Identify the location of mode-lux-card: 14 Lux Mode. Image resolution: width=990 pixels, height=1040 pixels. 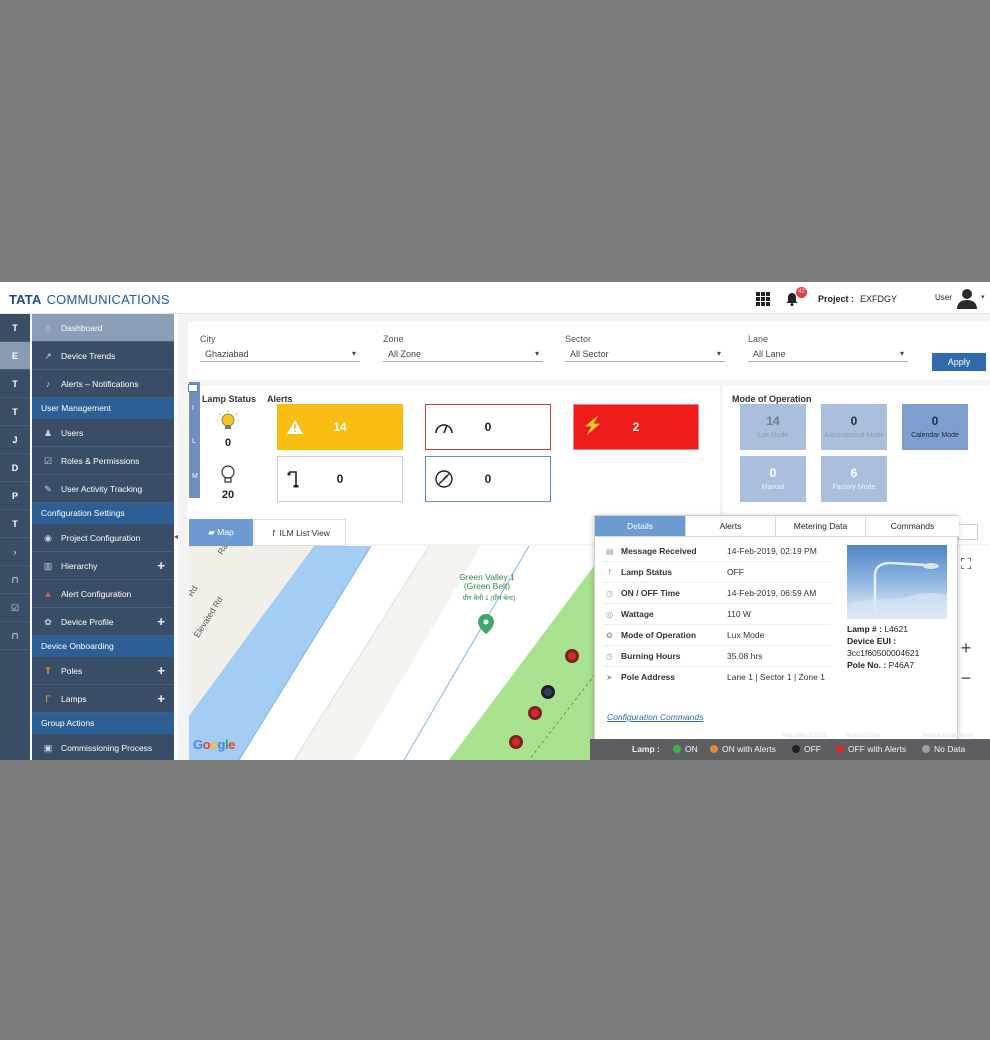
(773, 427).